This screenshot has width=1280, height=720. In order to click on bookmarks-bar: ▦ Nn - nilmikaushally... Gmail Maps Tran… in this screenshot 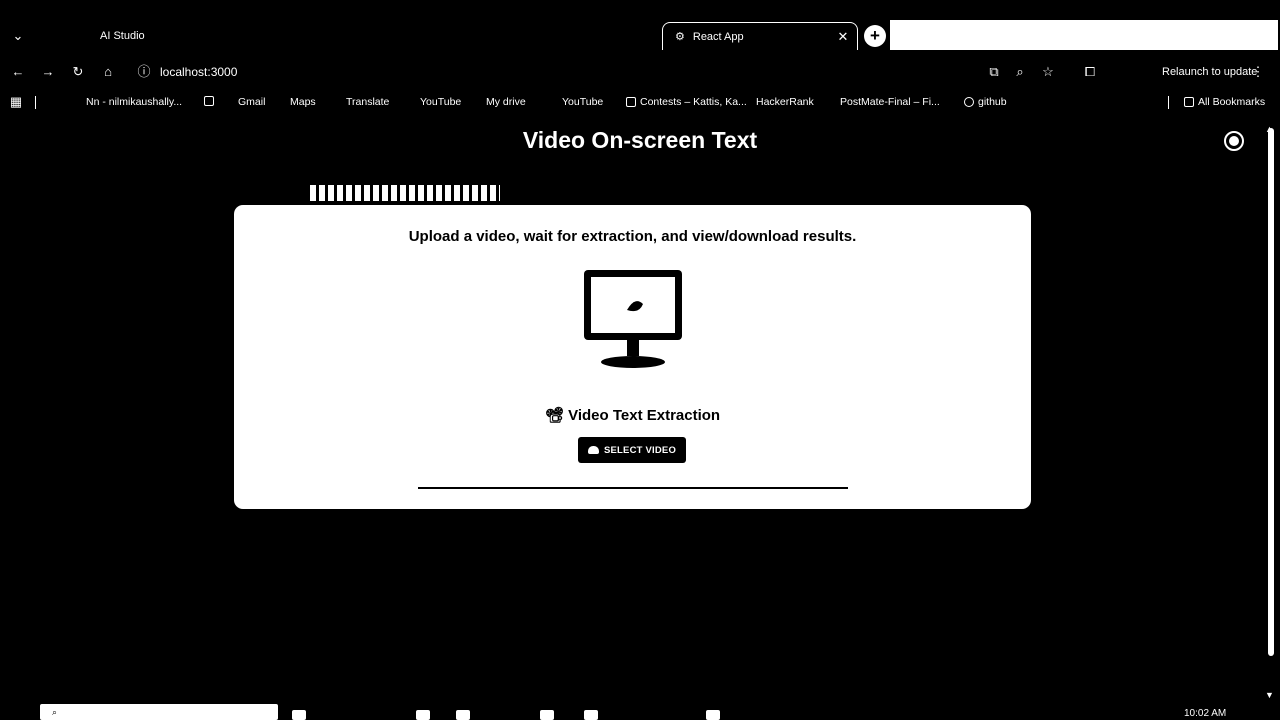, I will do `click(640, 102)`.